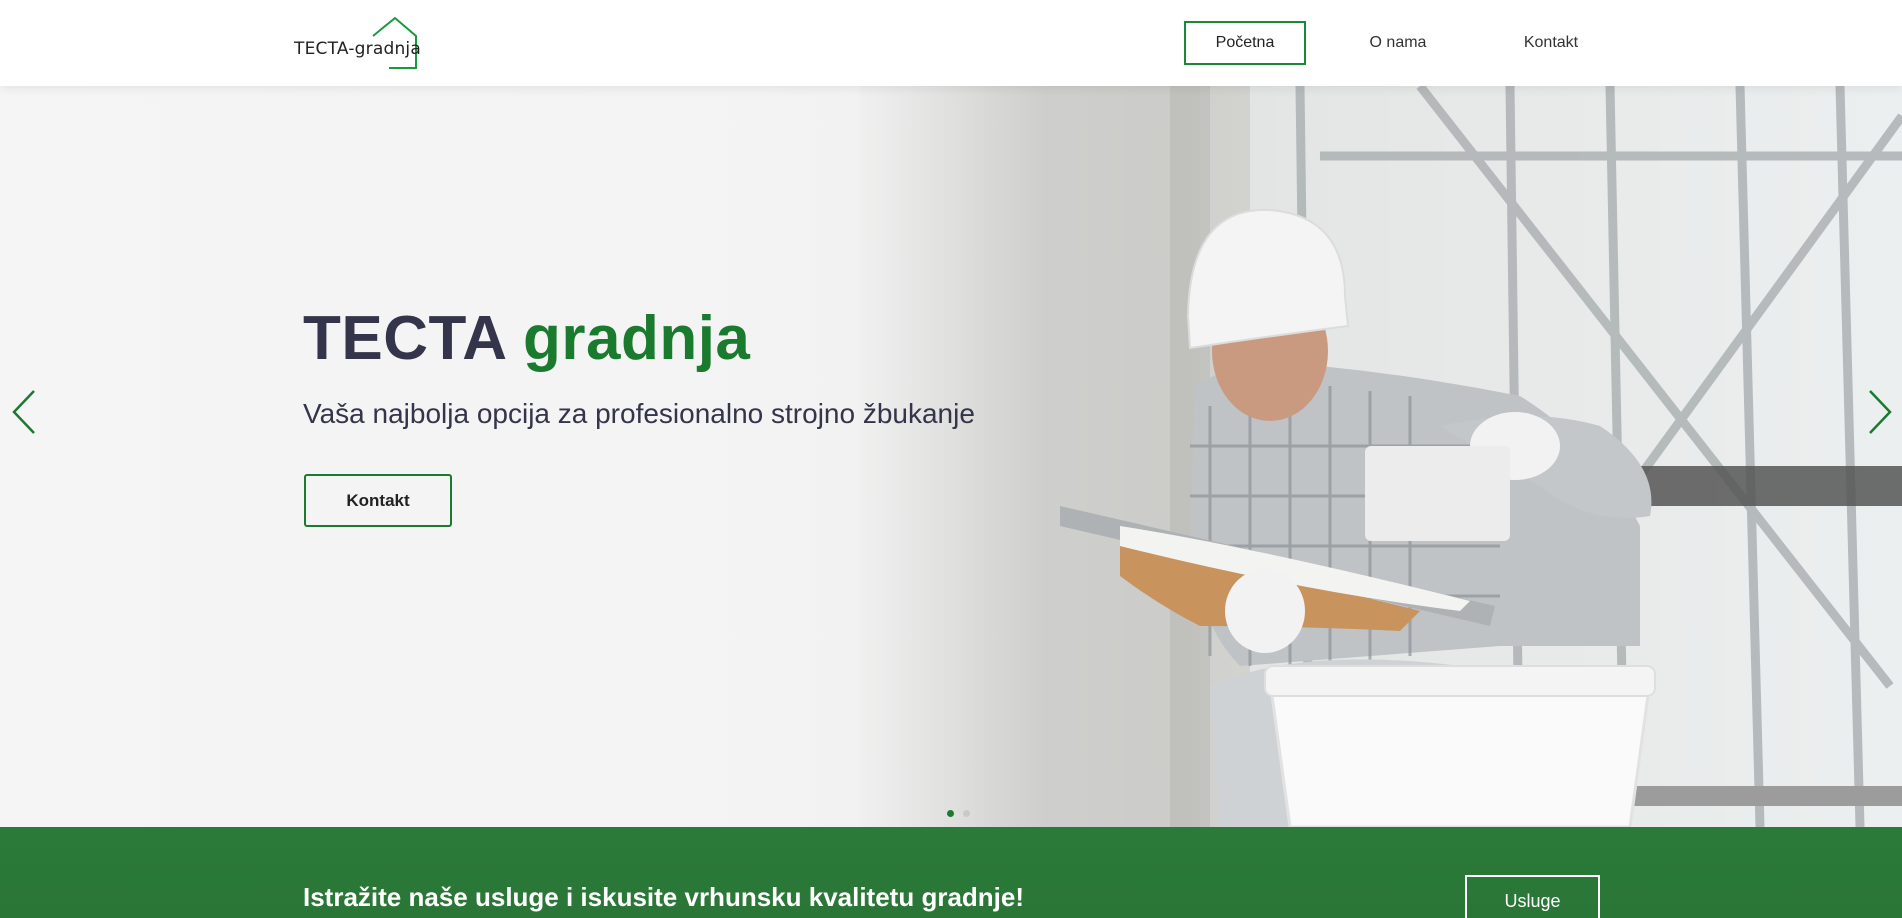  Describe the element at coordinates (1532, 896) in the screenshot. I see `services-button: Usluge` at that location.